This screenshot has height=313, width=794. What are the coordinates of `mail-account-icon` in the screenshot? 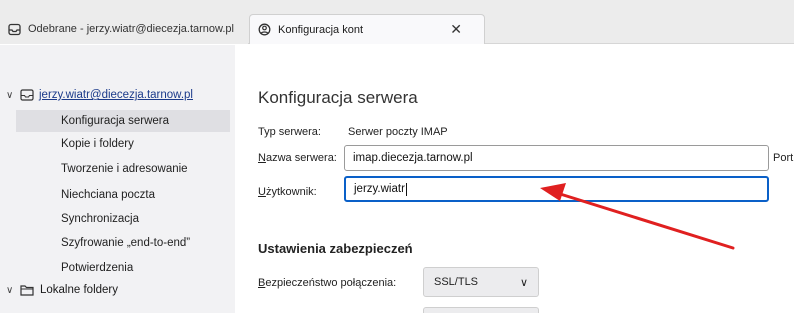 It's located at (27, 95).